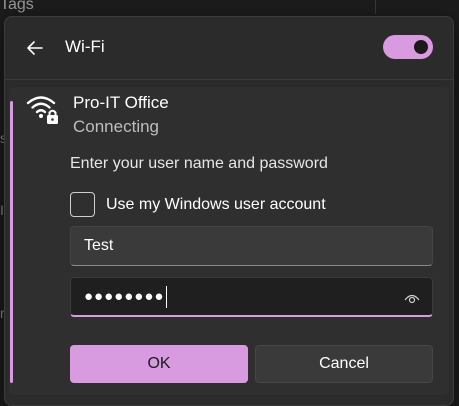 The width and height of the screenshot is (459, 406). Describe the element at coordinates (82, 204) in the screenshot. I see `windows-account-checkbox` at that location.